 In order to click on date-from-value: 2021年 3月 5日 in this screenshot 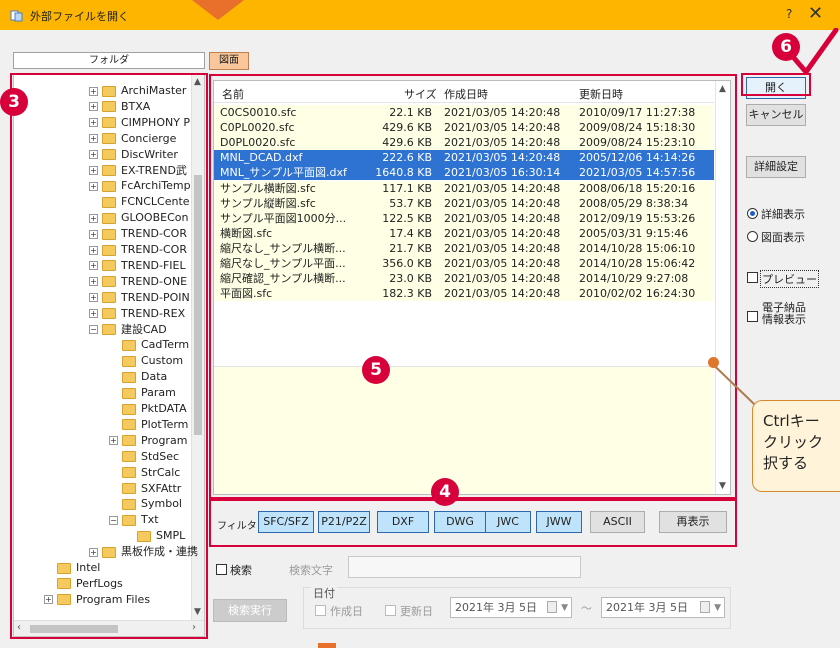, I will do `click(496, 607)`.